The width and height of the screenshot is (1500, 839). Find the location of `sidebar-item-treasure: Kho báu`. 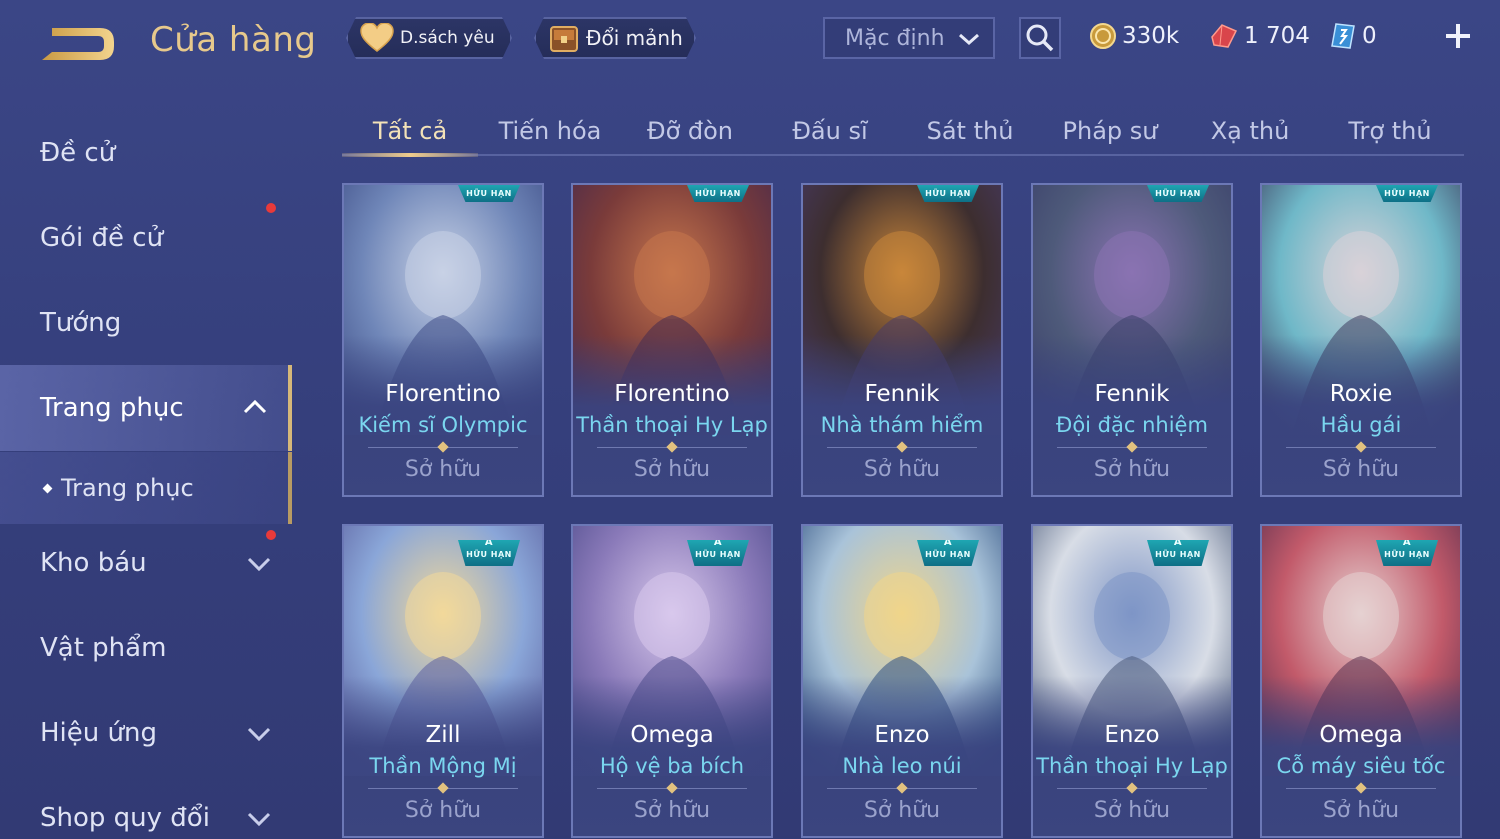

sidebar-item-treasure: Kho báu is located at coordinates (146, 563).